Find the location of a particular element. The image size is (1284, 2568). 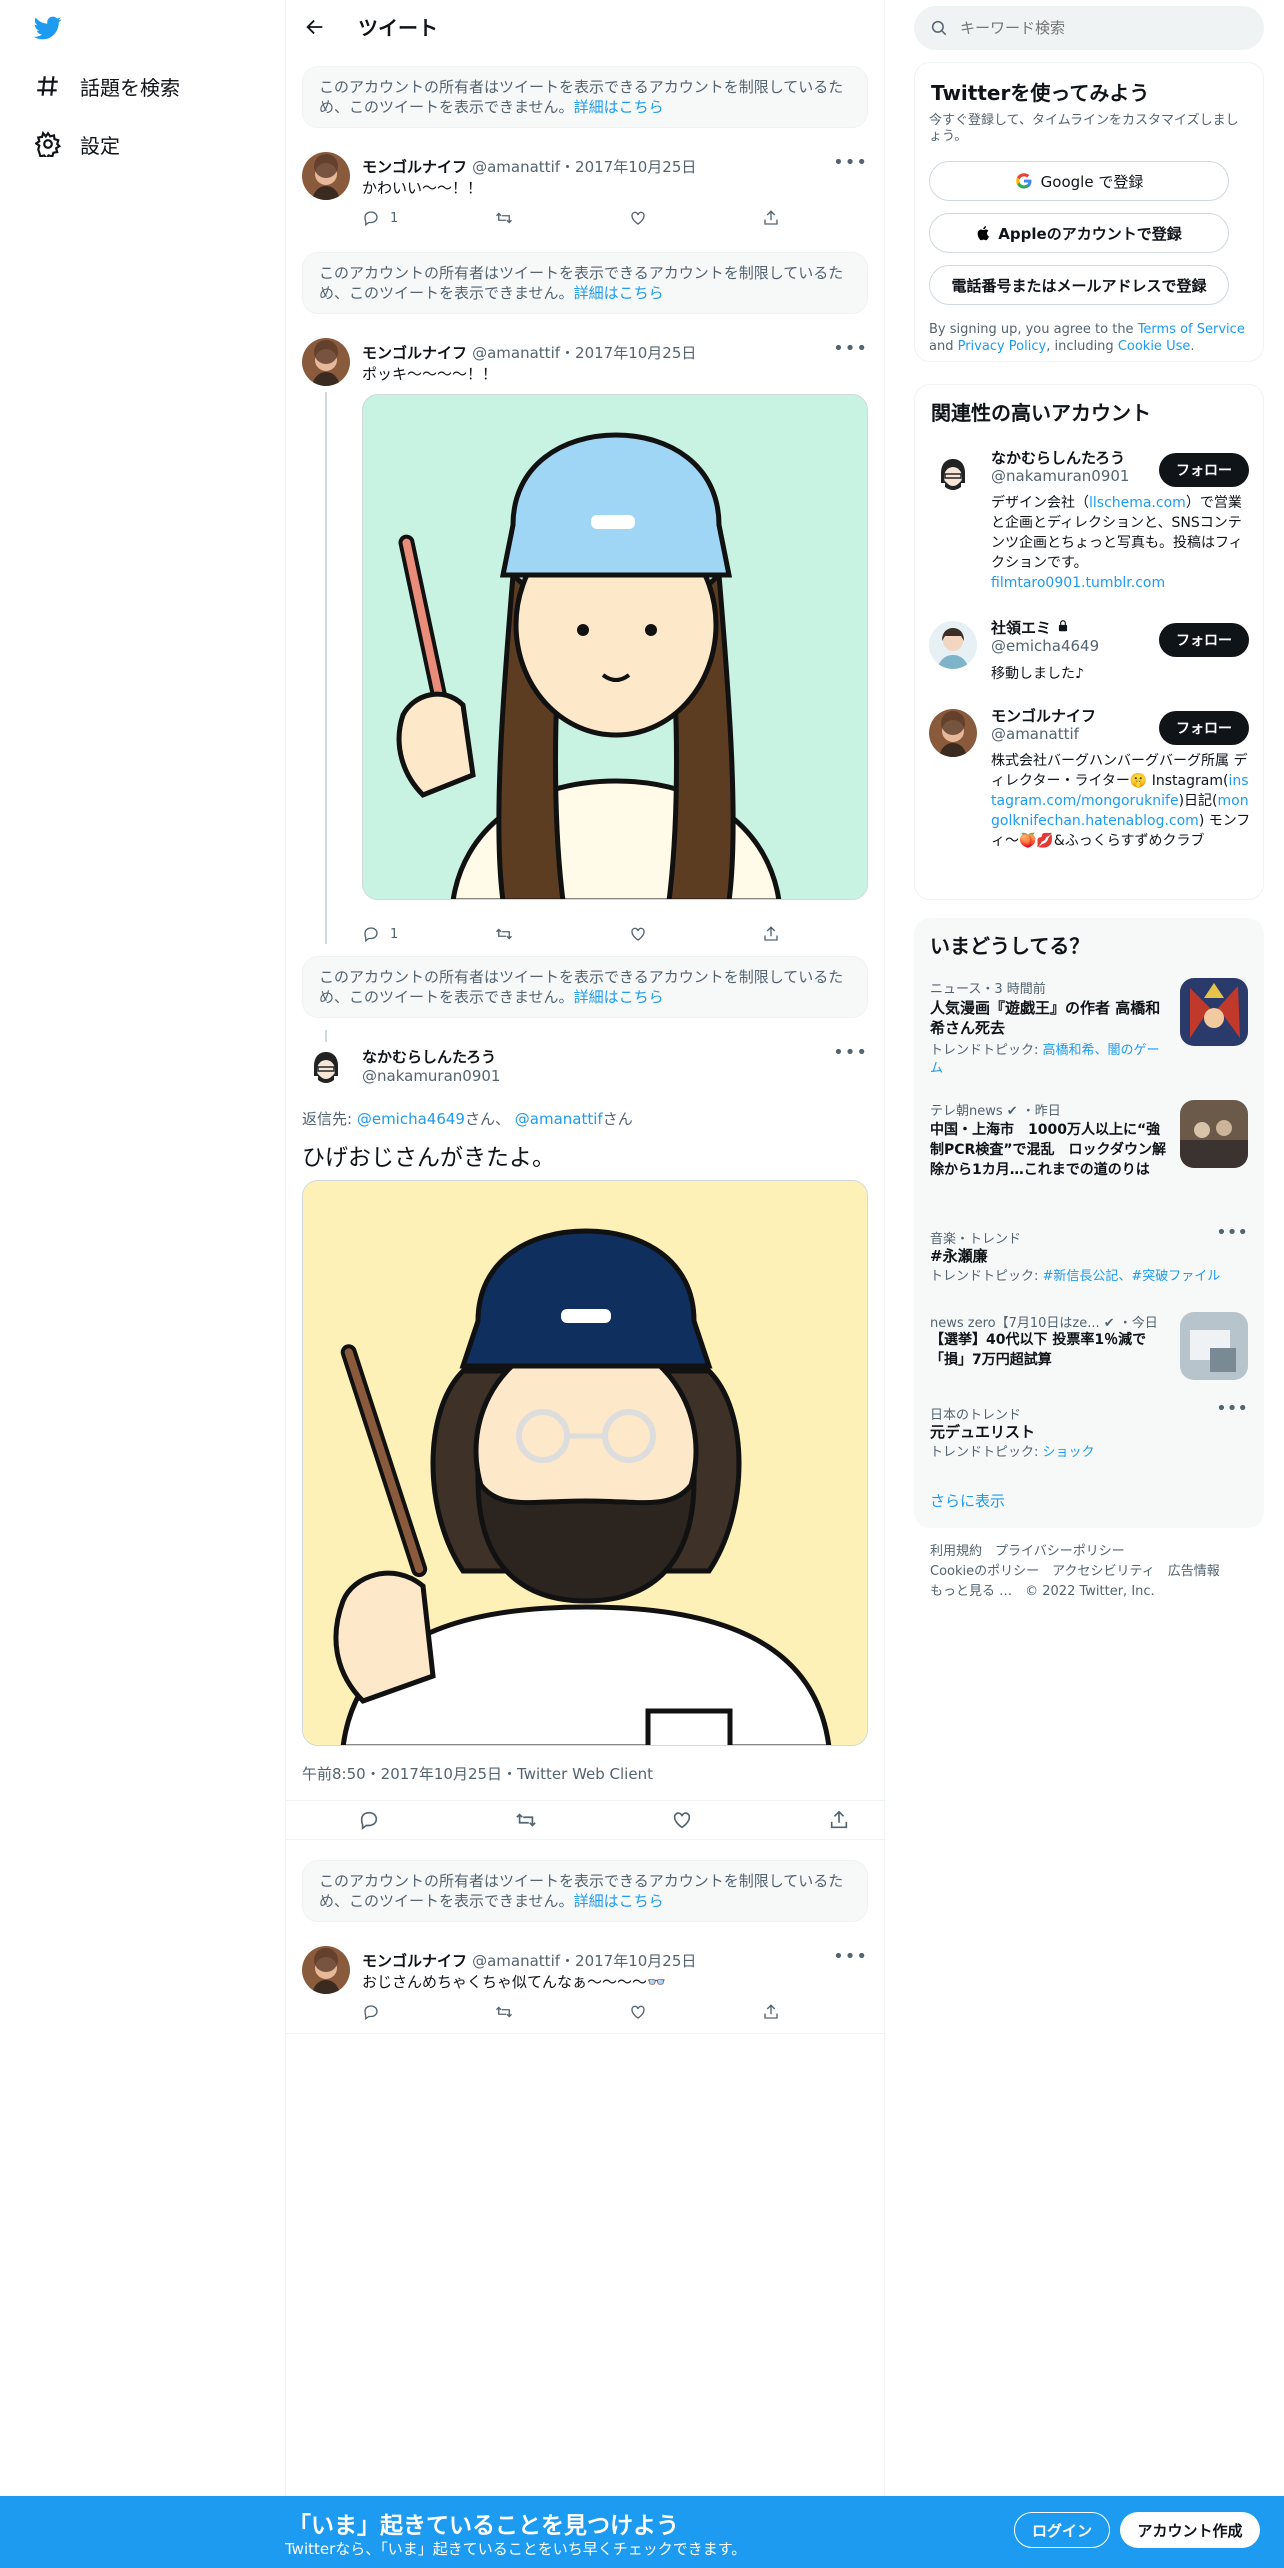

reply-to-line: 返信先: @emicha4649さん、 @amanattifさん is located at coordinates (467, 1118).